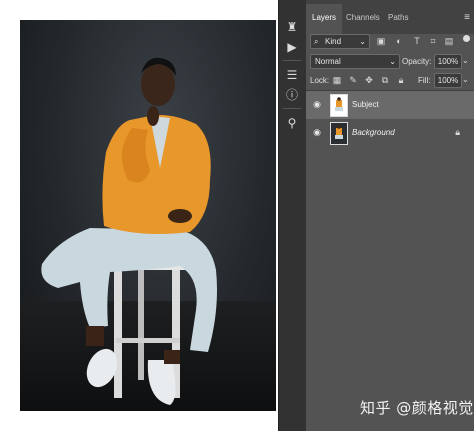 The width and height of the screenshot is (474, 431). I want to click on layer-name: Background, so click(373, 132).